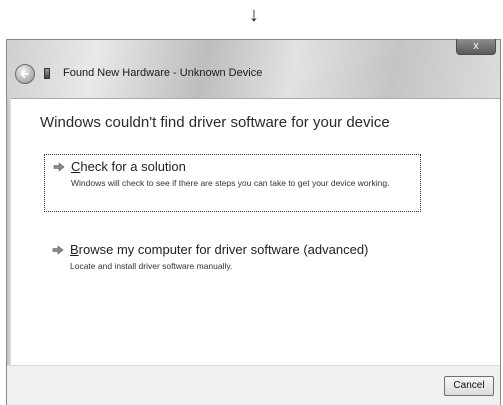 Image resolution: width=503 pixels, height=405 pixels. Describe the element at coordinates (133, 166) in the screenshot. I see `option-title-text: heck for a solution` at that location.